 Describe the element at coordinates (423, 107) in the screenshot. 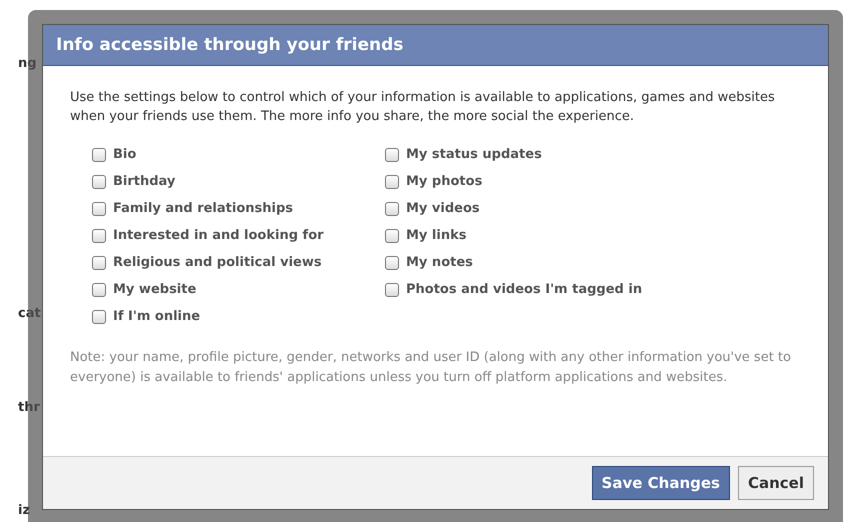

I see `intro-text: Use the settings below to control which of your information is available to applications, games and websites when your friends use them. The more info you share, the more social the experience.` at that location.